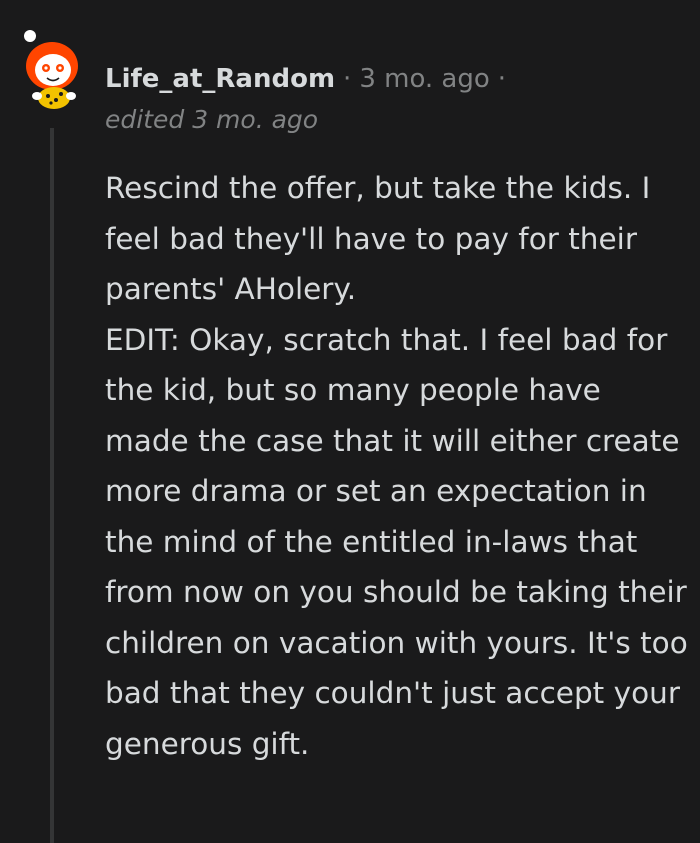 This screenshot has width=700, height=843. Describe the element at coordinates (212, 119) in the screenshot. I see `edited-label: edited 3 mo. ago` at that location.